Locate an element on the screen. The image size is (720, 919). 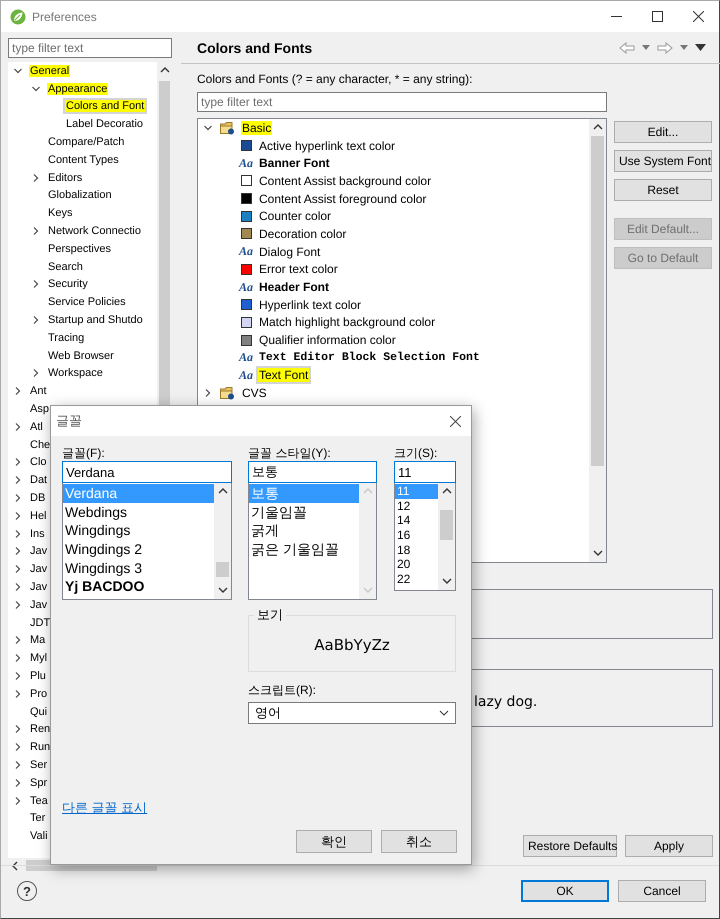
tree-item: Basic is located at coordinates (256, 127).